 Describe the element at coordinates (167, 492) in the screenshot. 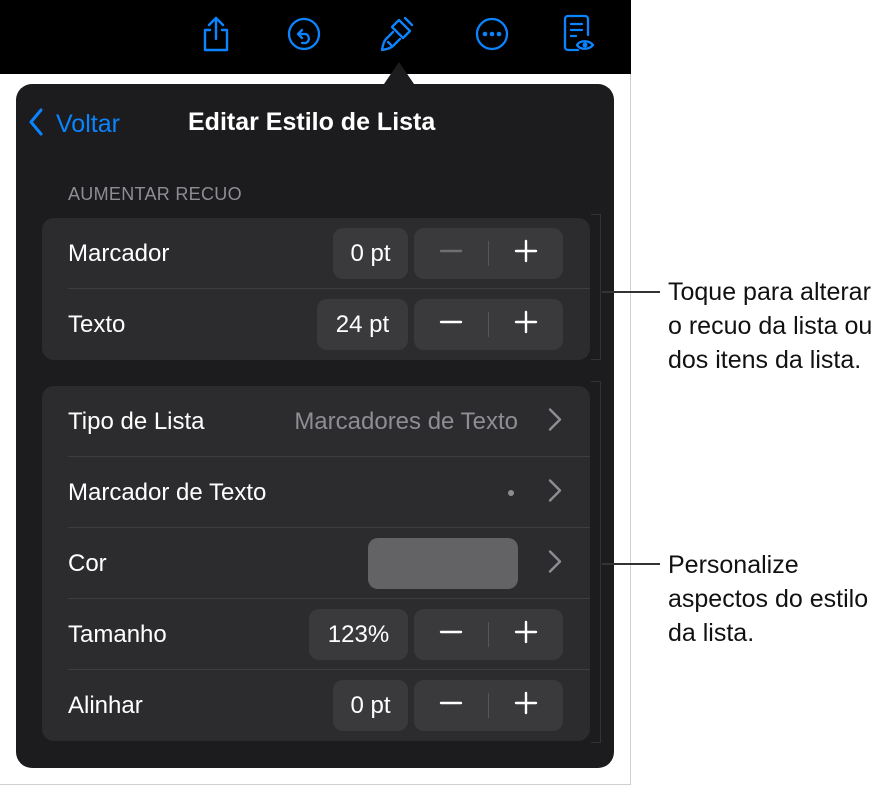

I see `row-label: Marcador de Texto` at that location.